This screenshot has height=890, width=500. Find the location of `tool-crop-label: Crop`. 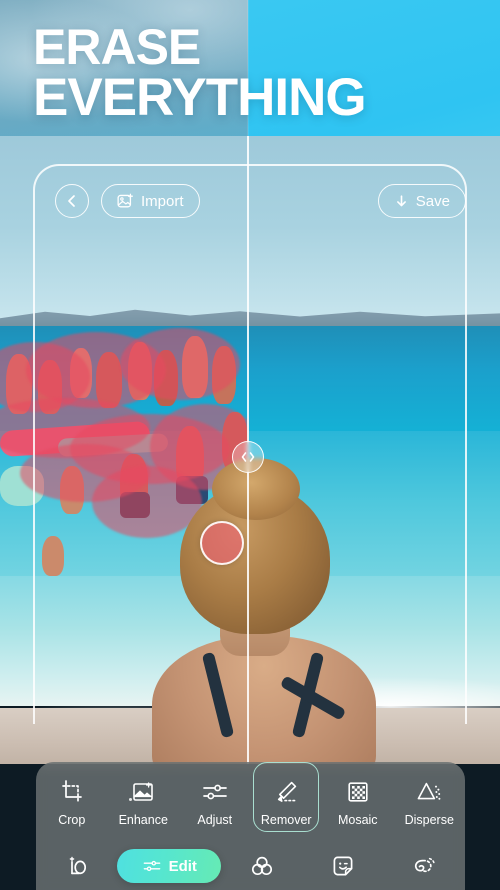

tool-crop-label: Crop is located at coordinates (72, 820).